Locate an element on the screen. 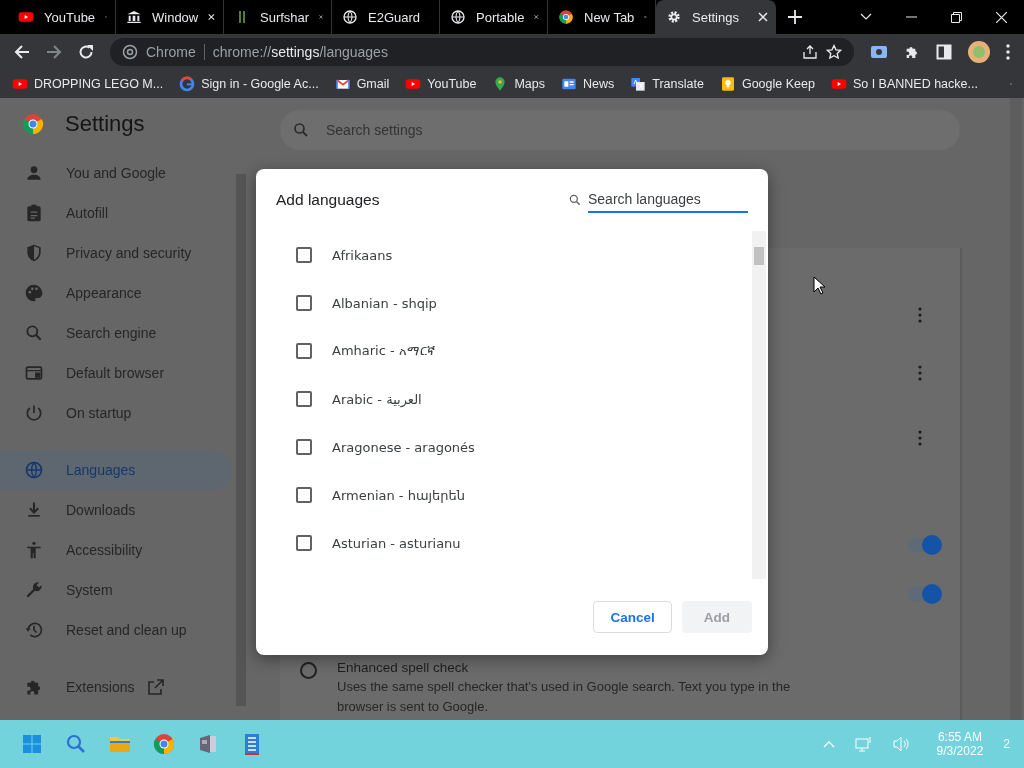 Image resolution: width=1024 pixels, height=768 pixels. browser-tab: Settings is located at coordinates (716, 17).